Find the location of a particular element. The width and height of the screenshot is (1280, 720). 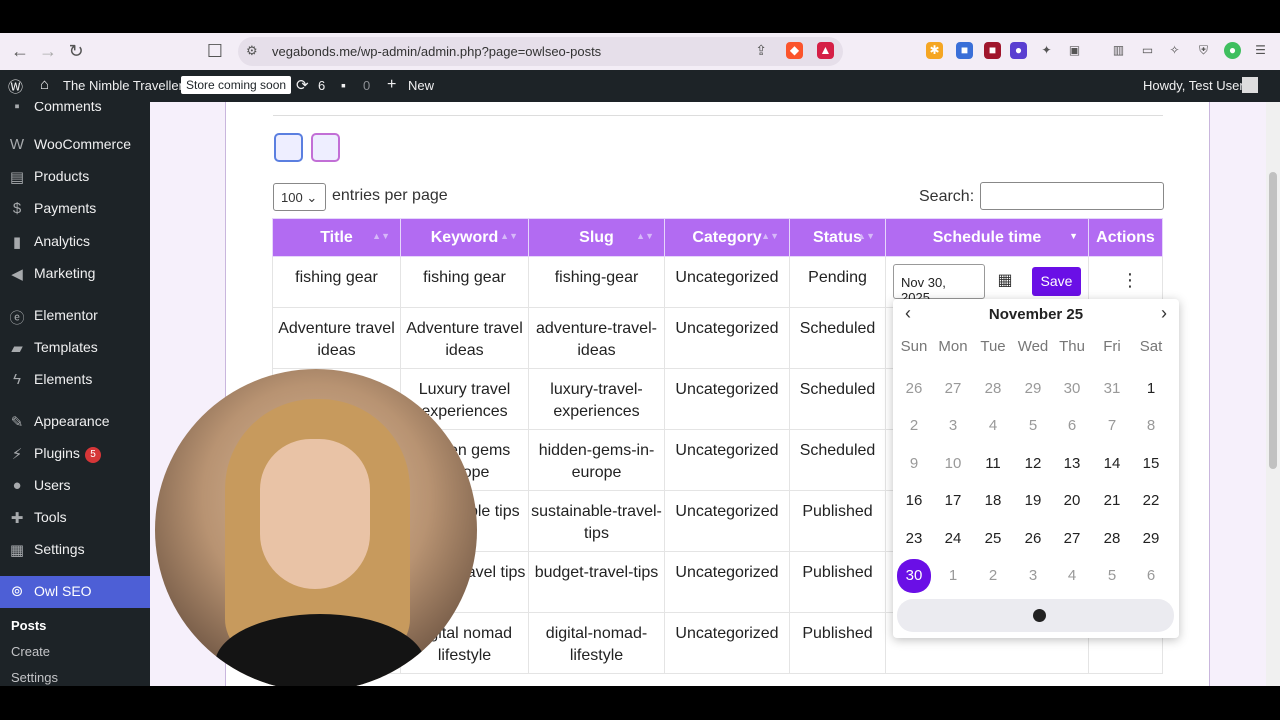

grid-view-icon is located at coordinates (288, 147).